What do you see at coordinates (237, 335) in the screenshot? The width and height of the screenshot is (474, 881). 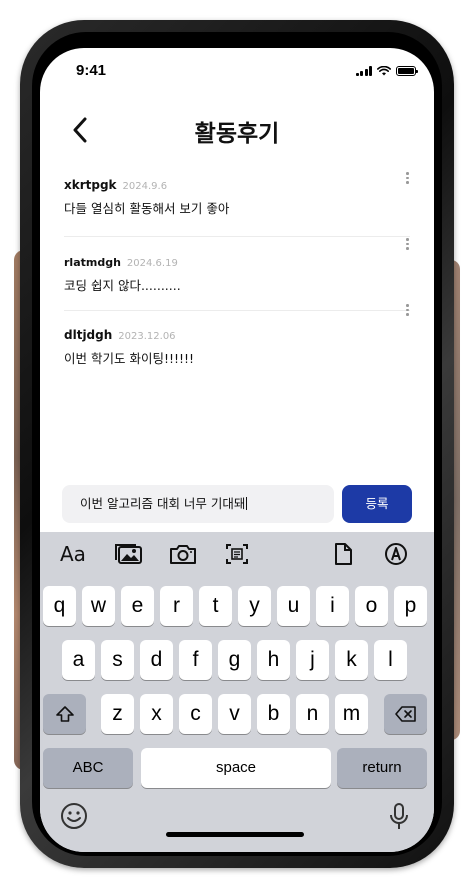 I see `review-item: dltjdgh 2023.12.06 이번 학기도 화이팅!!!!!!` at bounding box center [237, 335].